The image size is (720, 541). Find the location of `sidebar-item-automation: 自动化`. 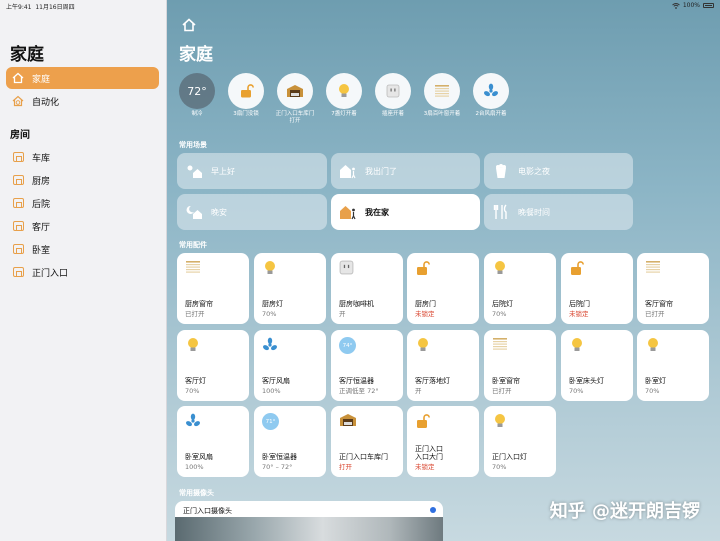

sidebar-item-automation: 自动化 is located at coordinates (82, 101).